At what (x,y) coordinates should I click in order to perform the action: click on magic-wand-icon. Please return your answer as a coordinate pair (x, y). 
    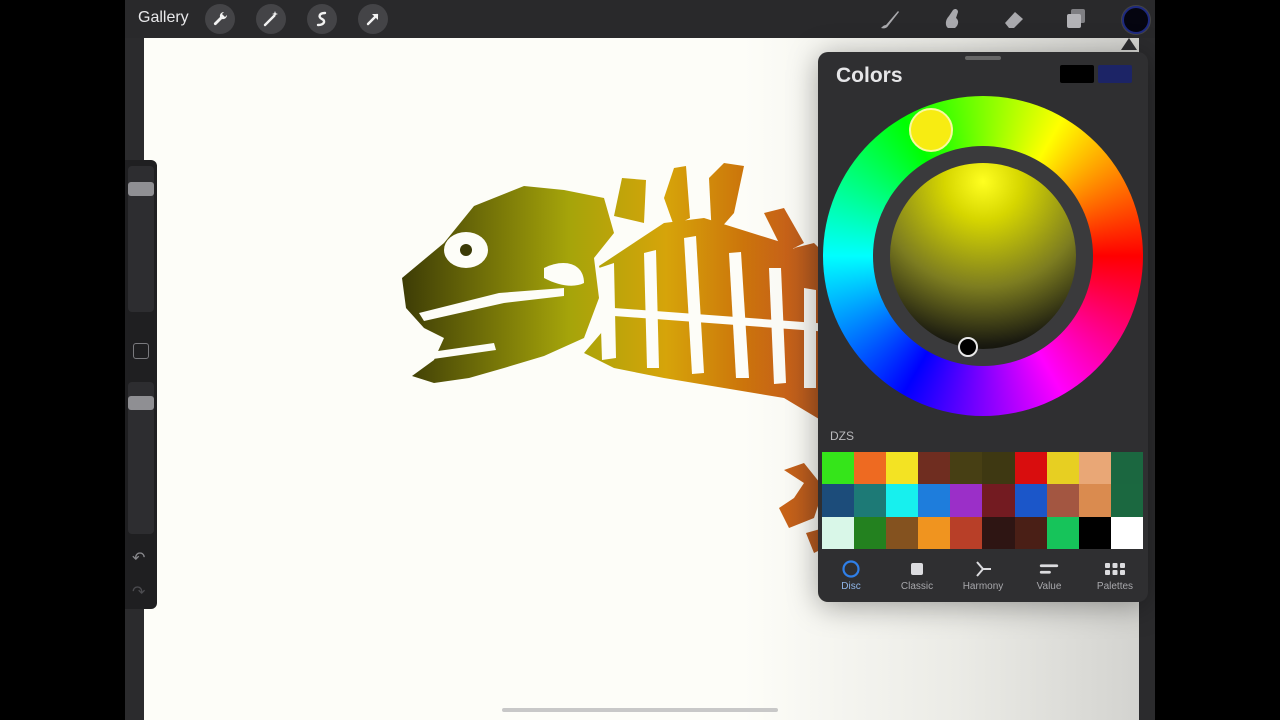
    Looking at the image, I should click on (270, 19).